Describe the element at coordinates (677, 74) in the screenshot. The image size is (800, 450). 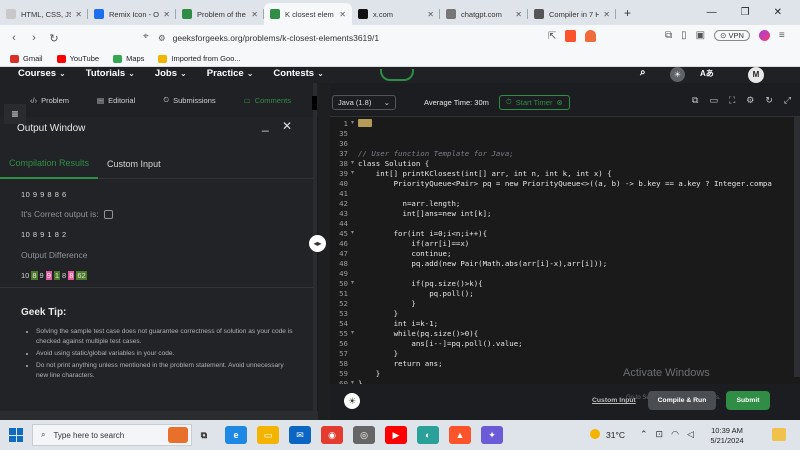
I see `theme-toggle-icon: ☀` at that location.